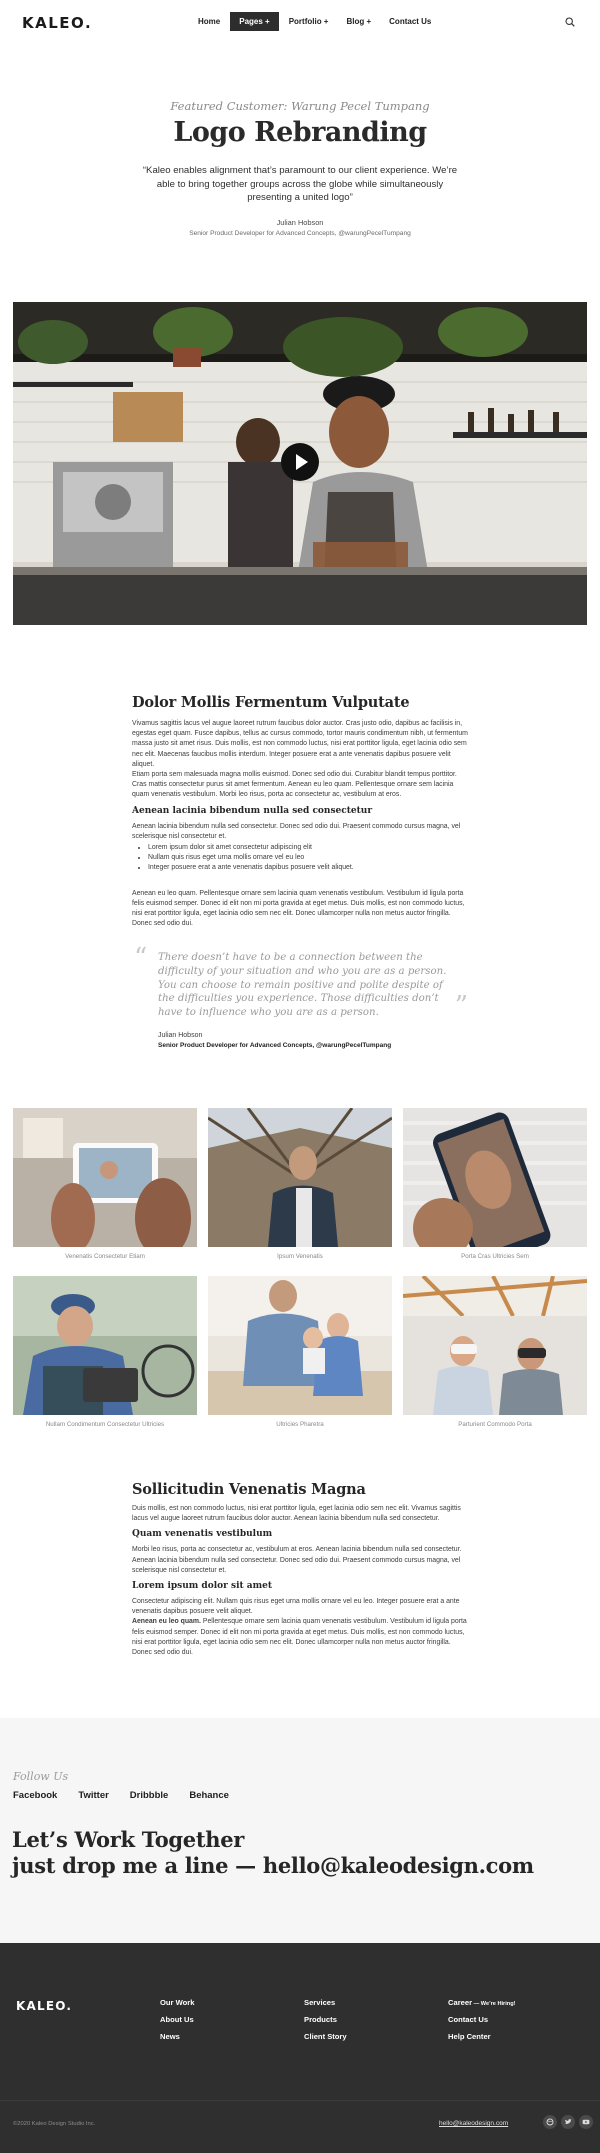 This screenshot has height=2153, width=600. I want to click on nav-blog: Blog +, so click(358, 21).